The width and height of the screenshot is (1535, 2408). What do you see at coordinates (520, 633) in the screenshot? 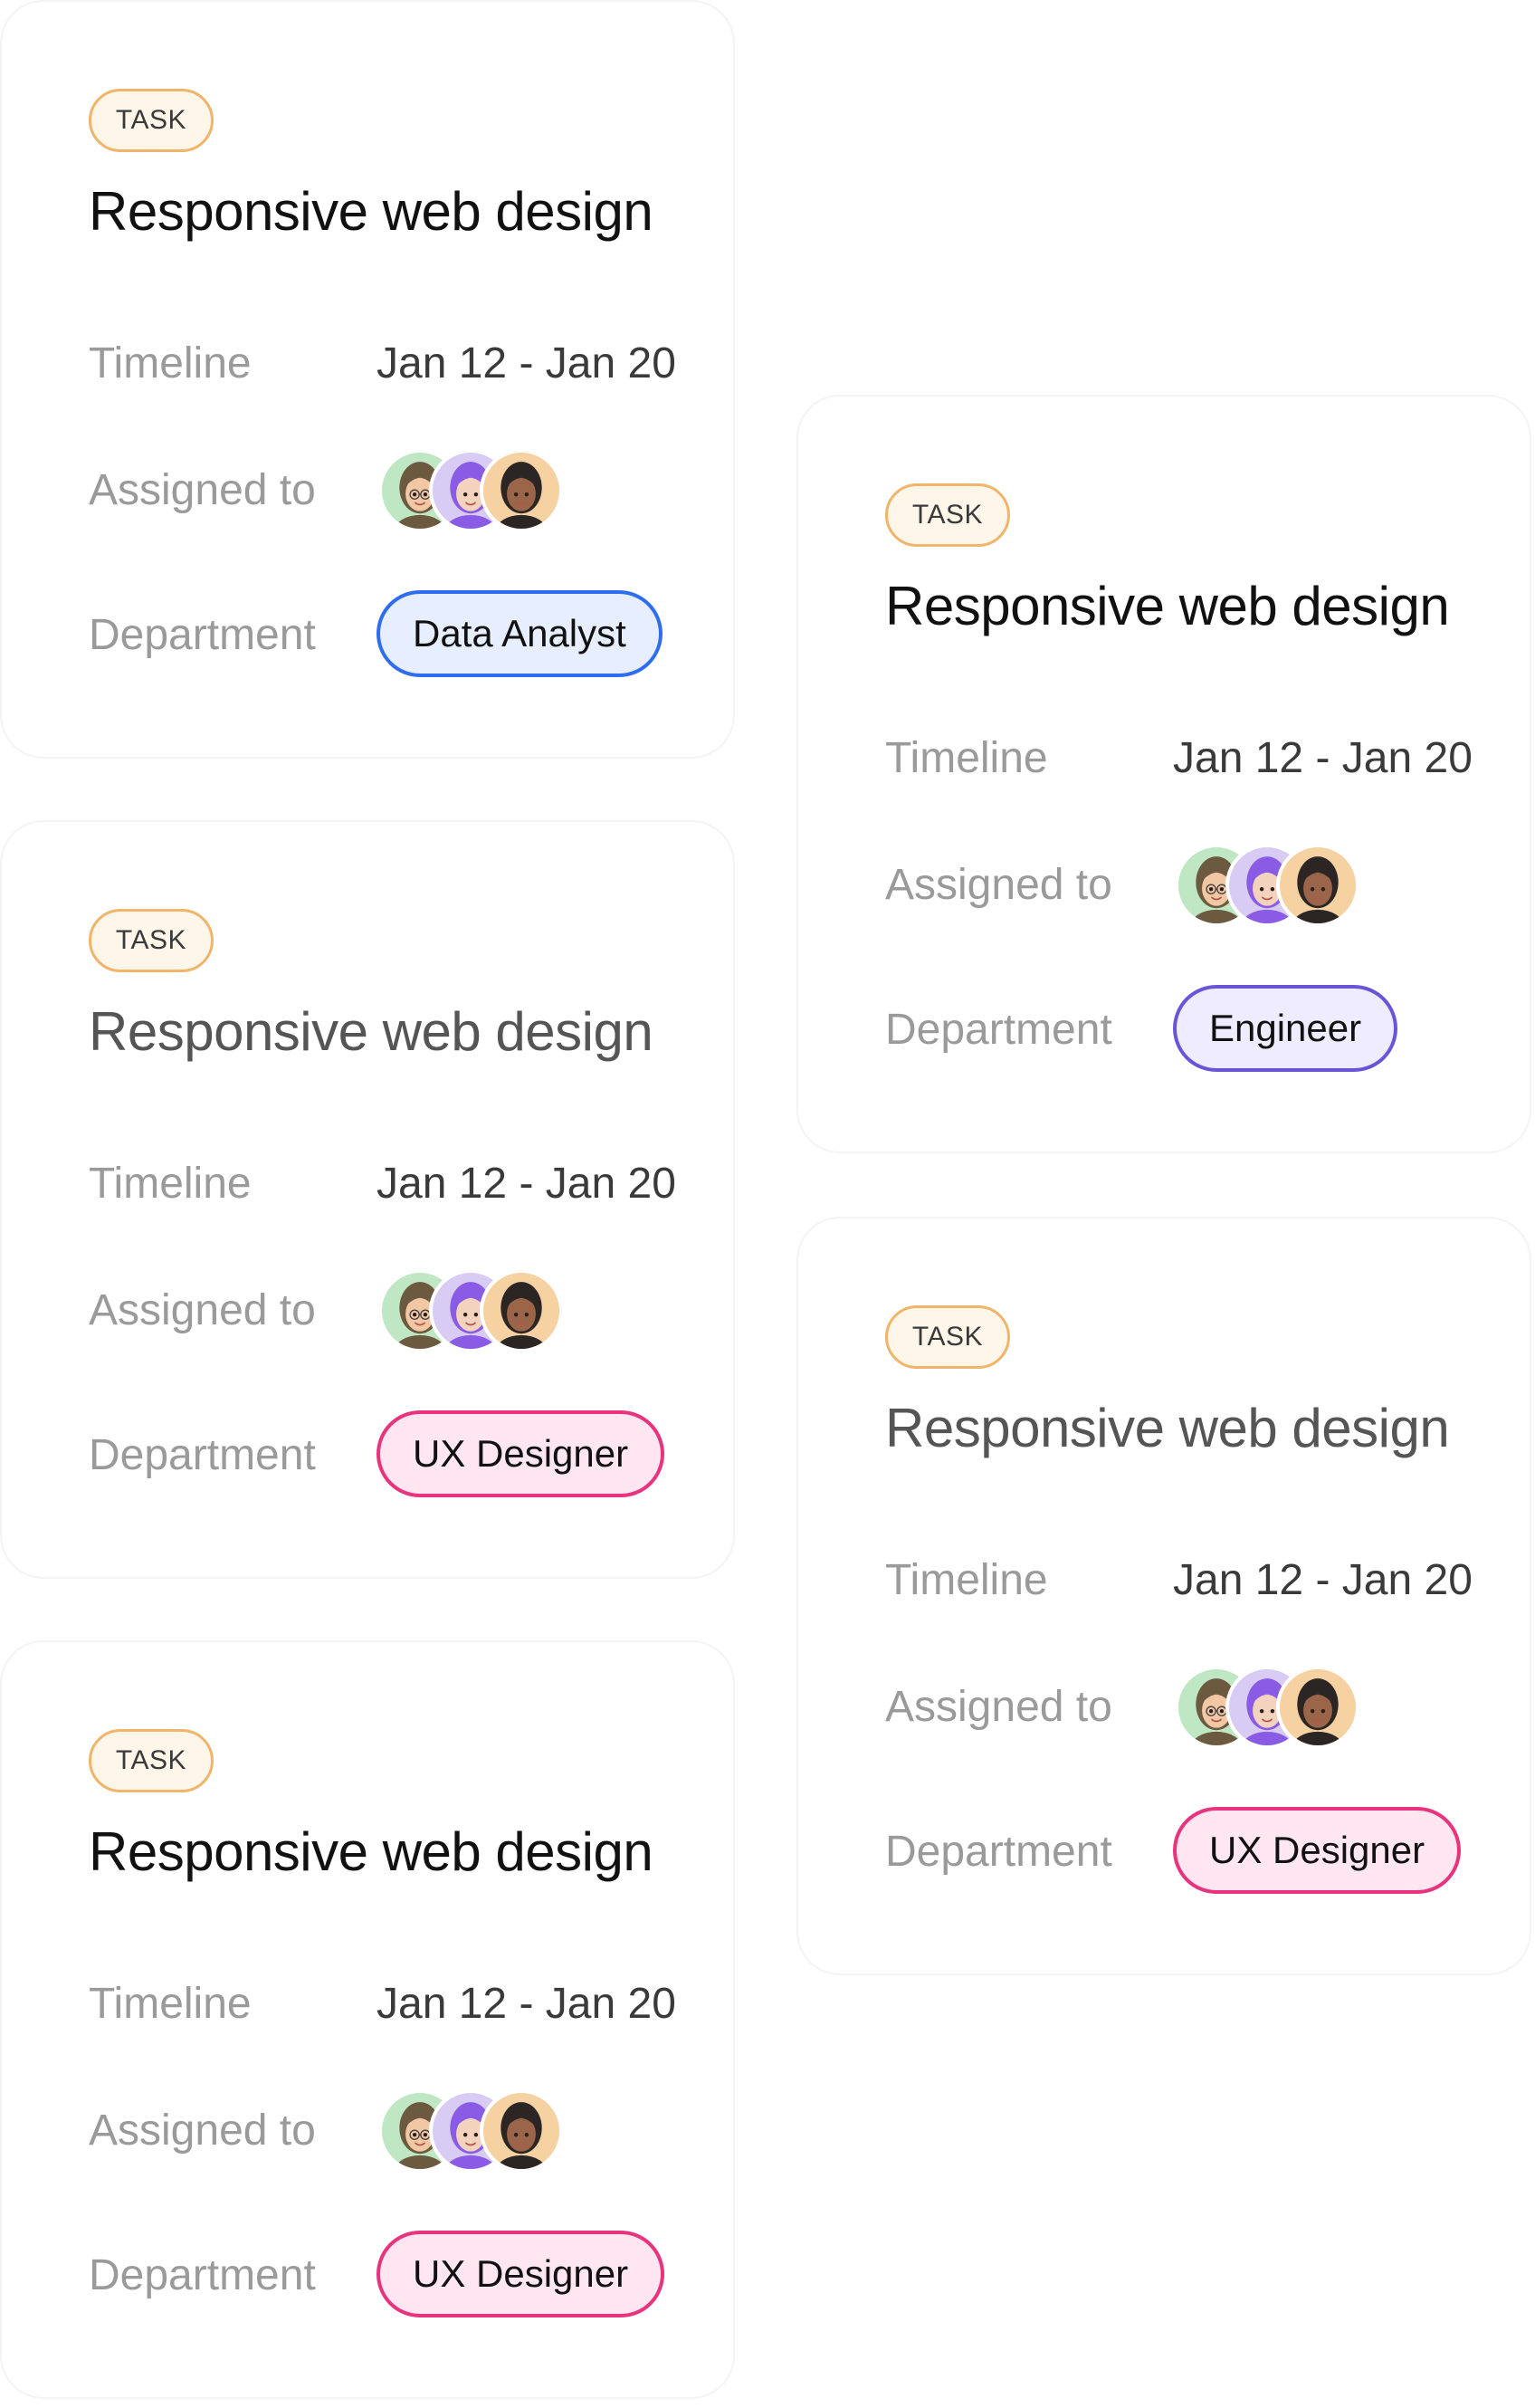
I see `department-chip: Data Analyst` at bounding box center [520, 633].